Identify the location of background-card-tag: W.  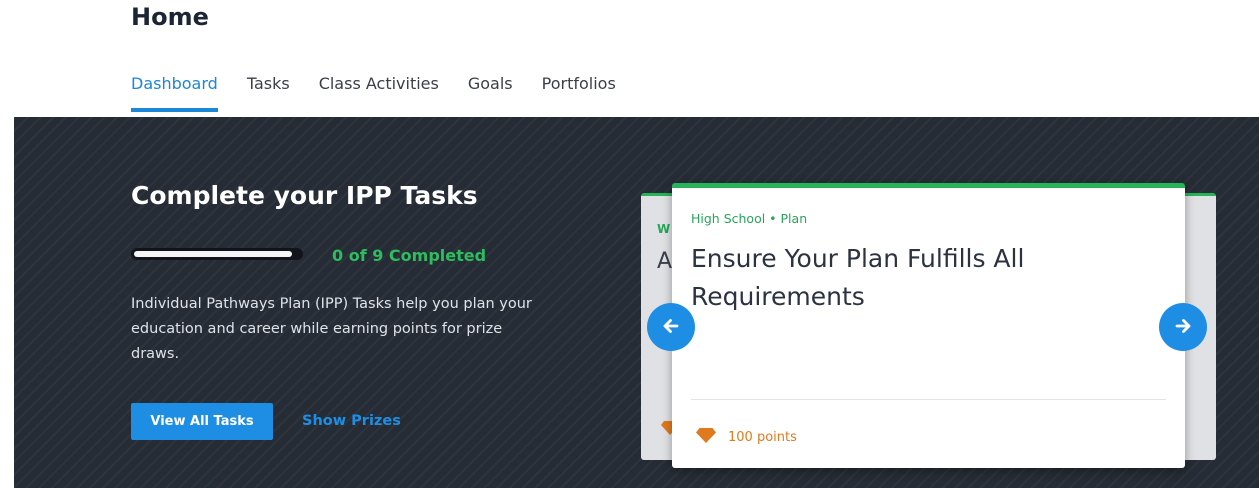
(664, 229).